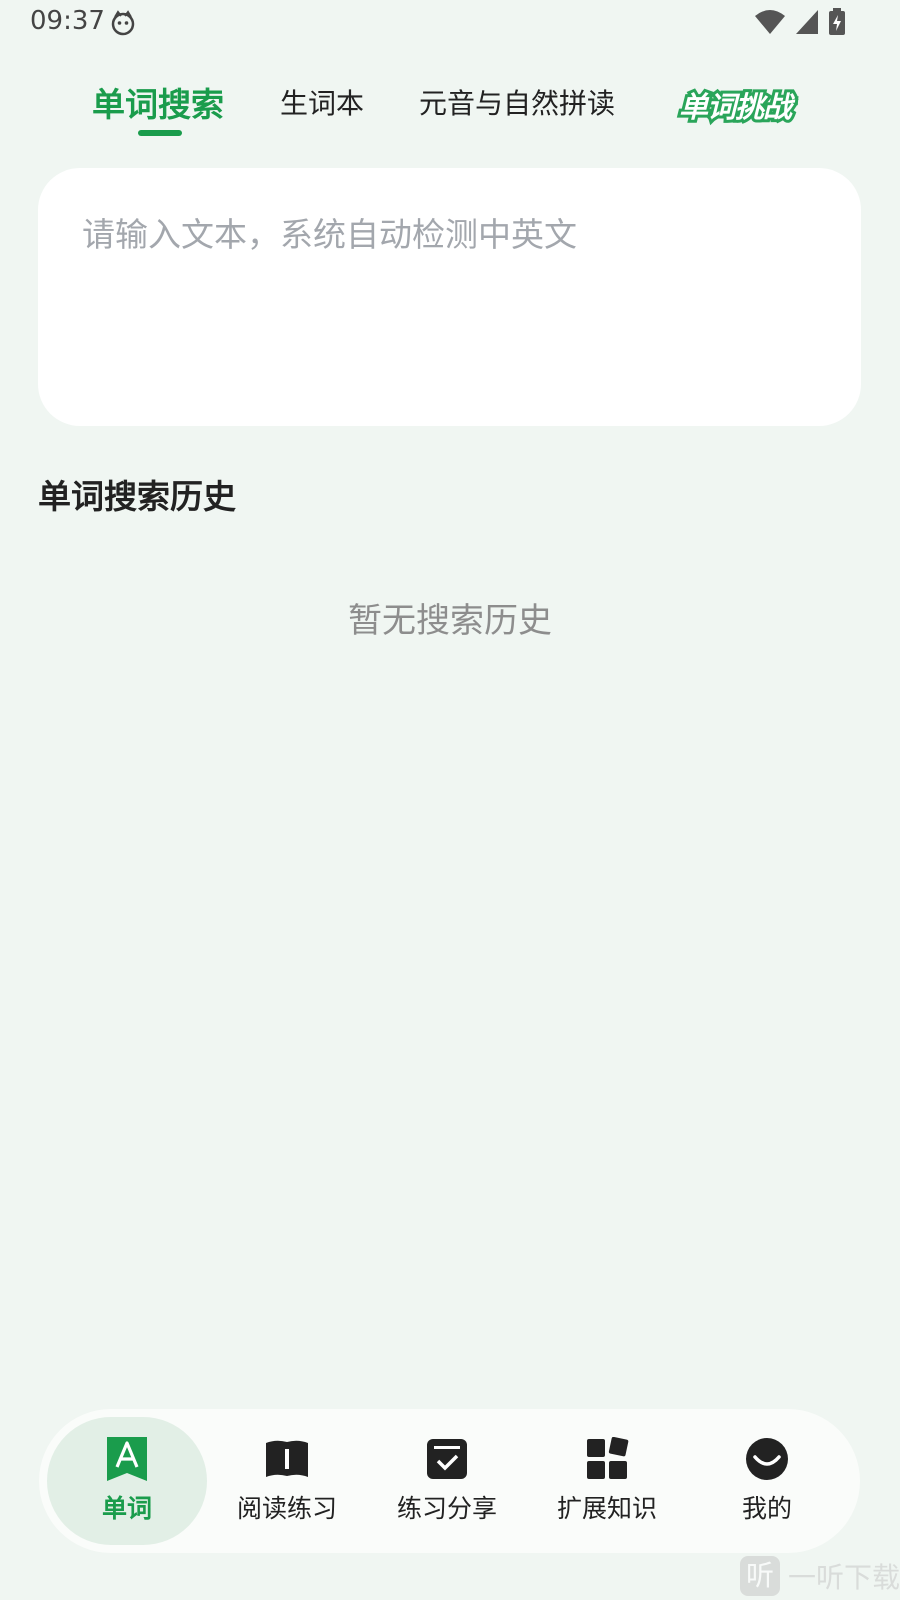  What do you see at coordinates (770, 22) in the screenshot?
I see `wifi-icon` at bounding box center [770, 22].